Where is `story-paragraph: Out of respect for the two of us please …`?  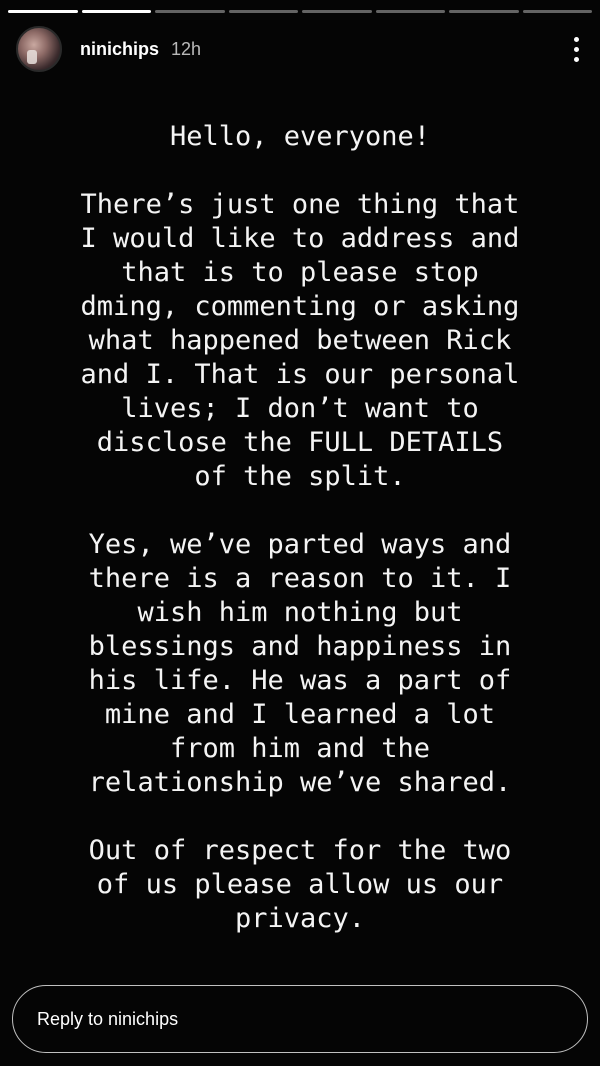 story-paragraph: Out of respect for the two of us please … is located at coordinates (300, 884).